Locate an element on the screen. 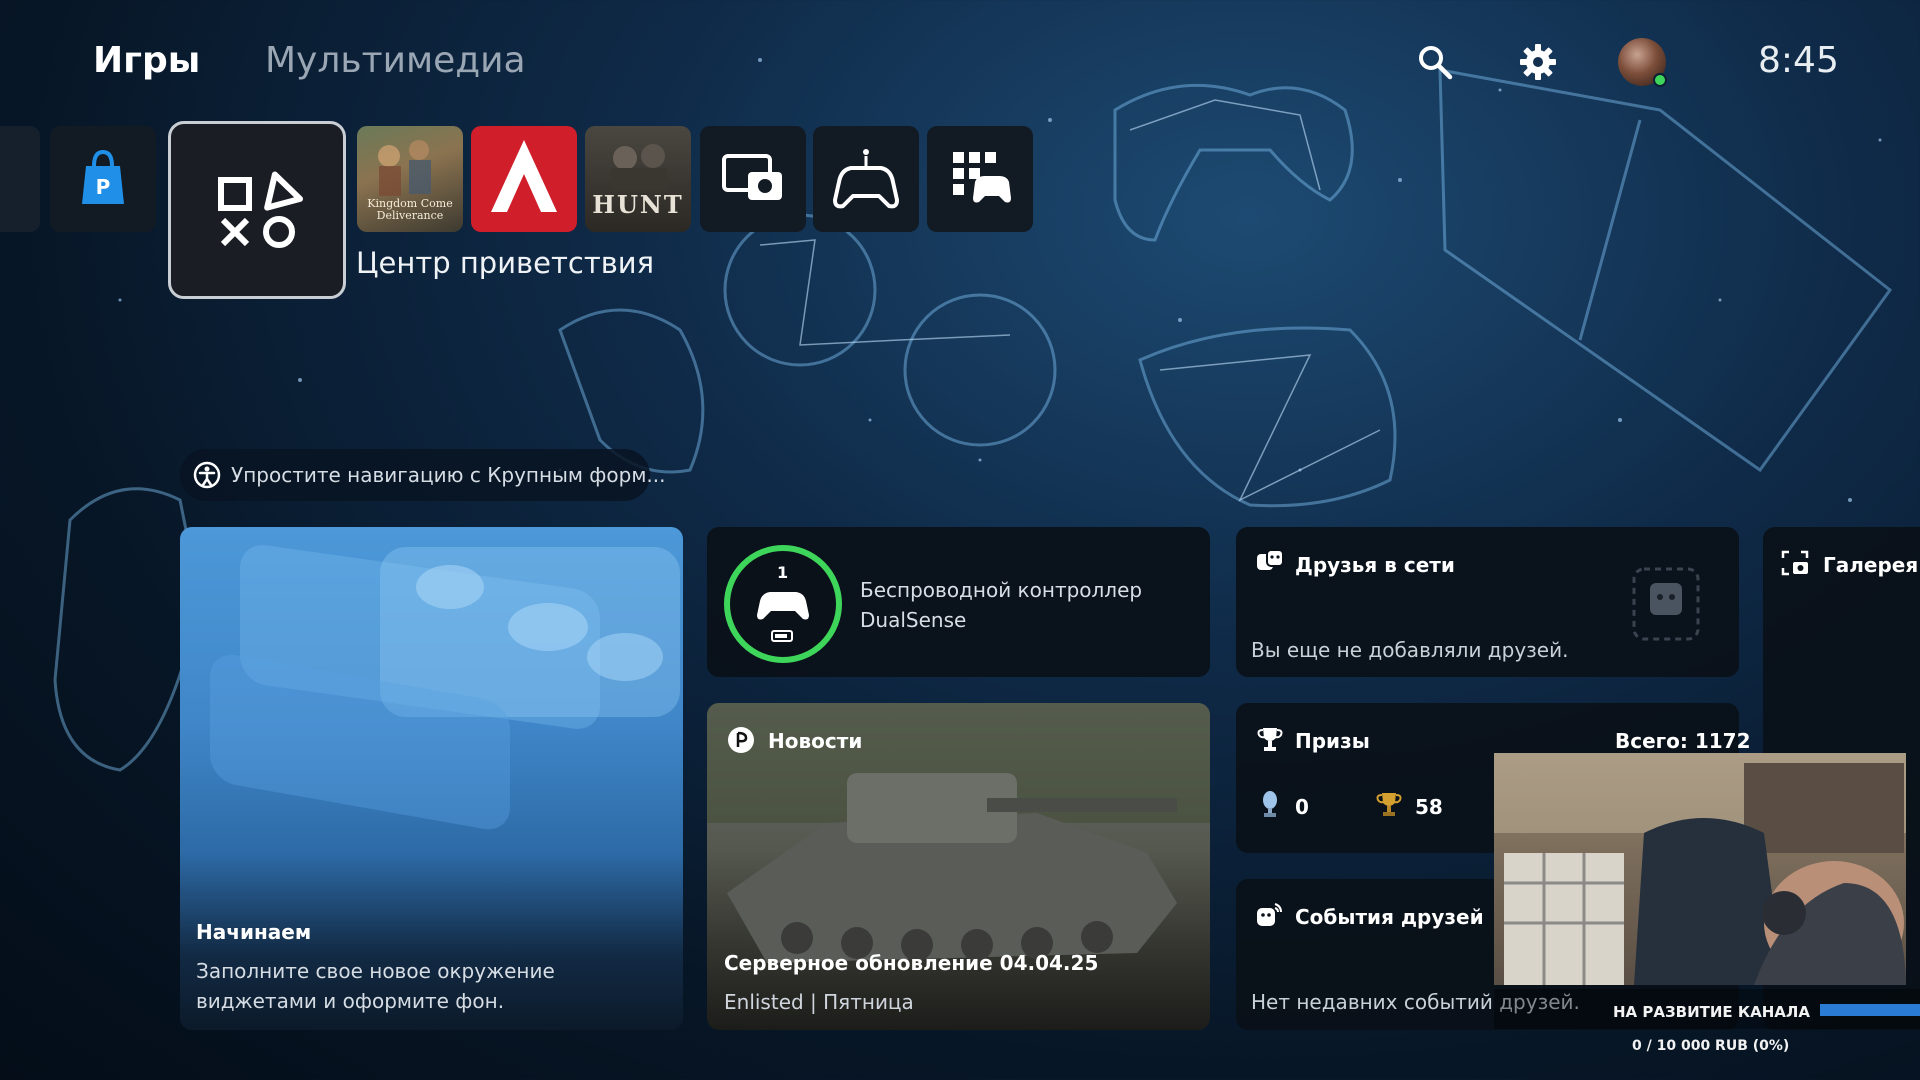 This screenshot has height=1080, width=1920. svg-text: P is located at coordinates (103, 187).